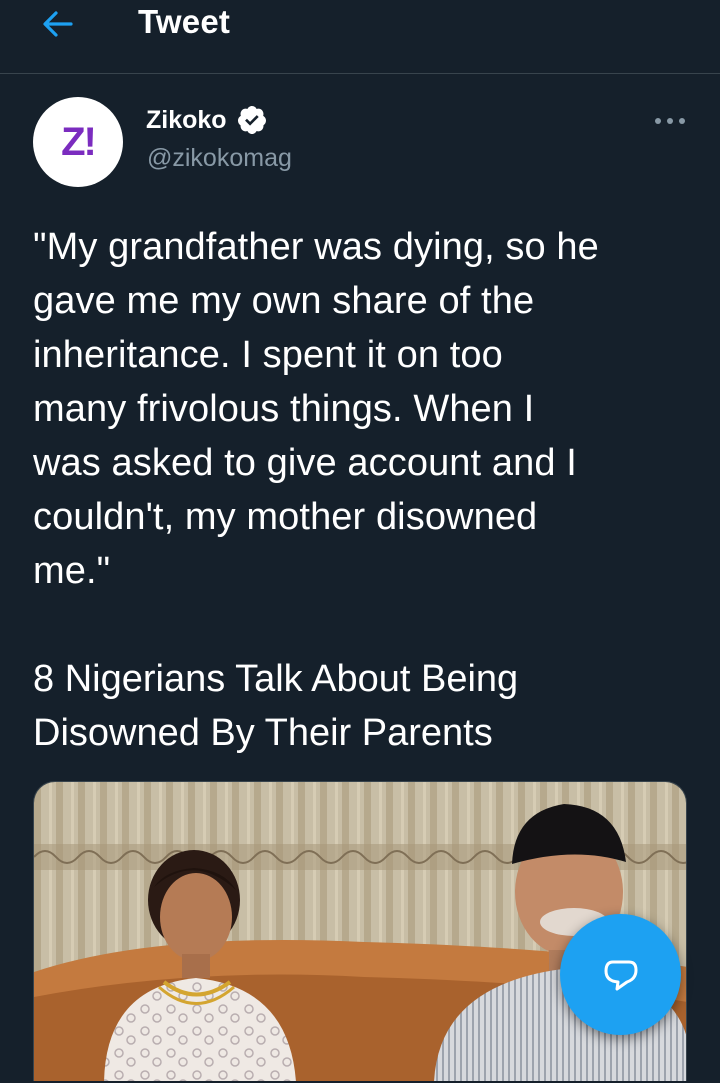 This screenshot has width=720, height=1083. Describe the element at coordinates (276, 679) in the screenshot. I see `article-headline-line: 8 Nigerians Talk About Being` at that location.